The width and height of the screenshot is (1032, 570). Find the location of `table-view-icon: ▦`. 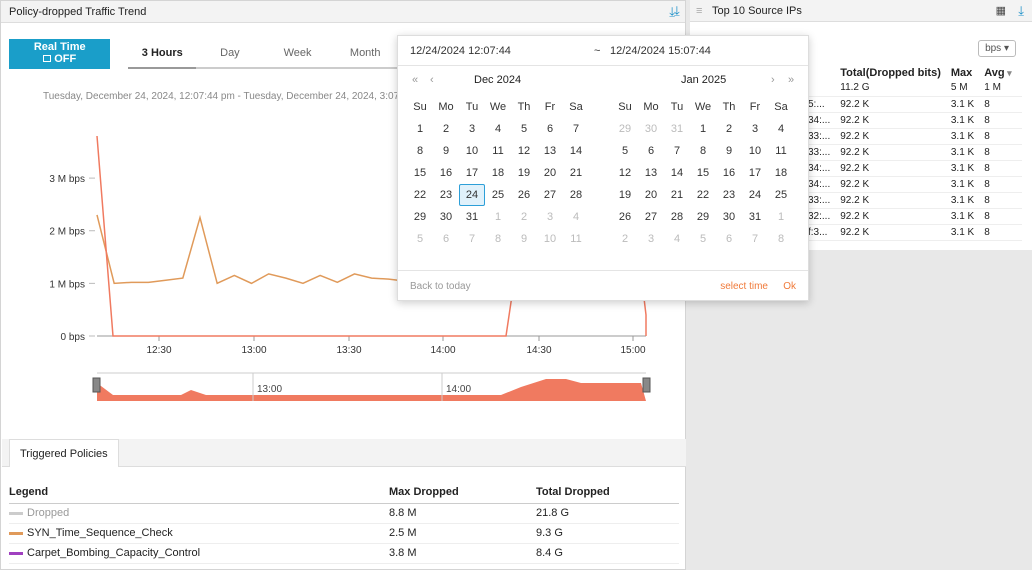

table-view-icon: ▦ is located at coordinates (1001, 11).